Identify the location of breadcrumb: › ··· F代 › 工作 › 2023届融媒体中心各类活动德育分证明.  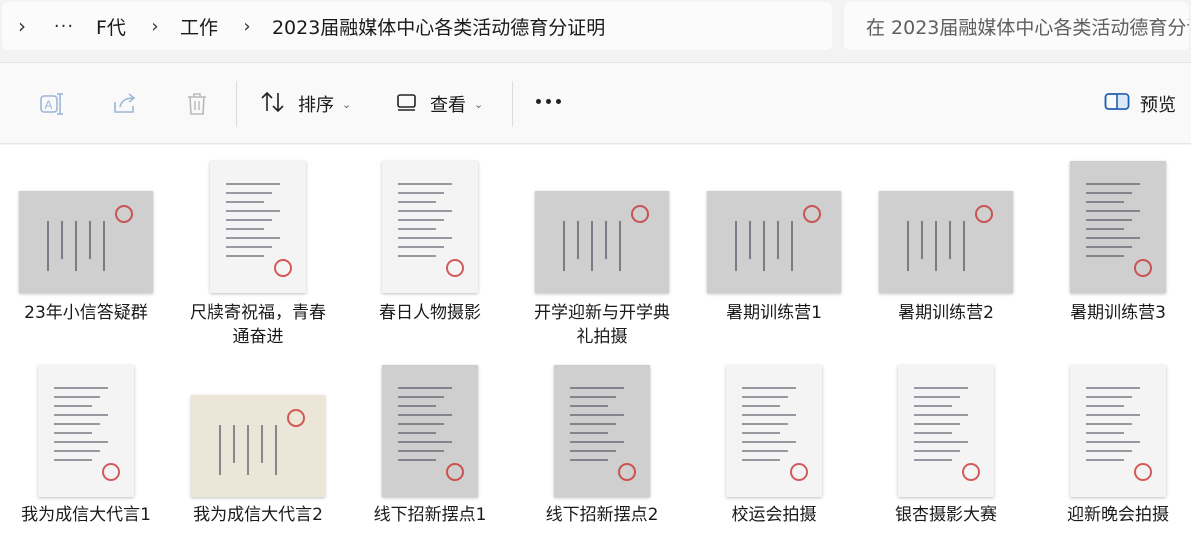
(417, 26).